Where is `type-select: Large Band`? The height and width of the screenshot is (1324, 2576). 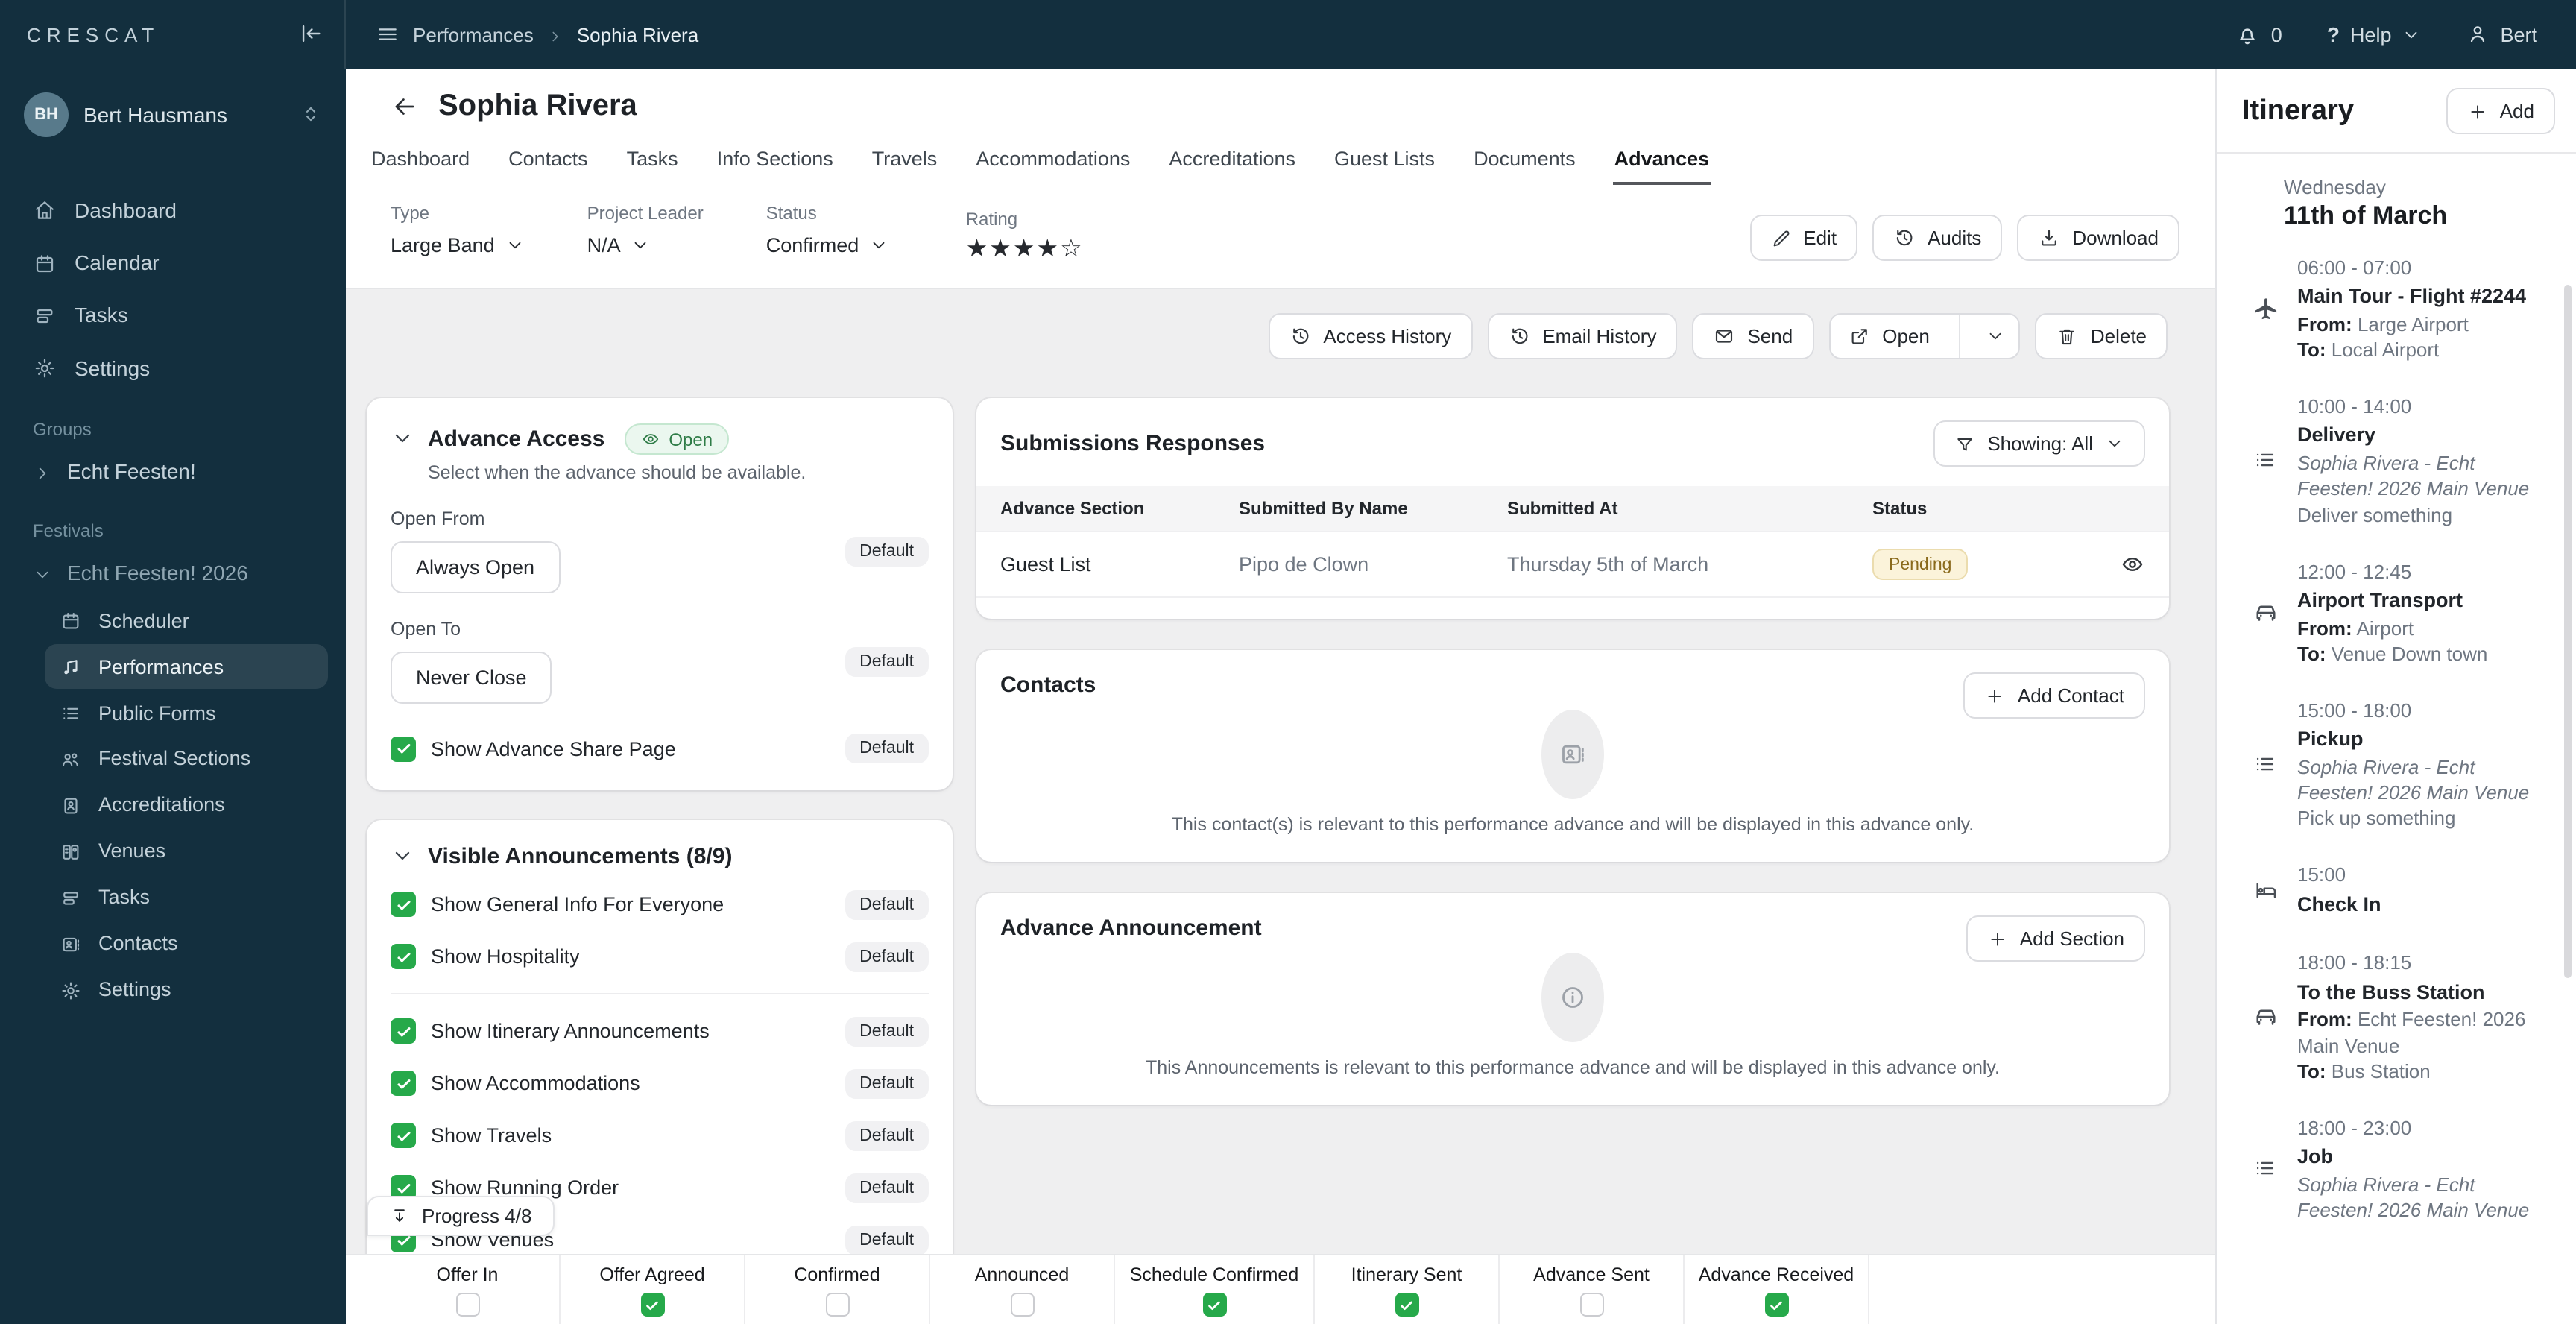
type-select: Large Band is located at coordinates (458, 245).